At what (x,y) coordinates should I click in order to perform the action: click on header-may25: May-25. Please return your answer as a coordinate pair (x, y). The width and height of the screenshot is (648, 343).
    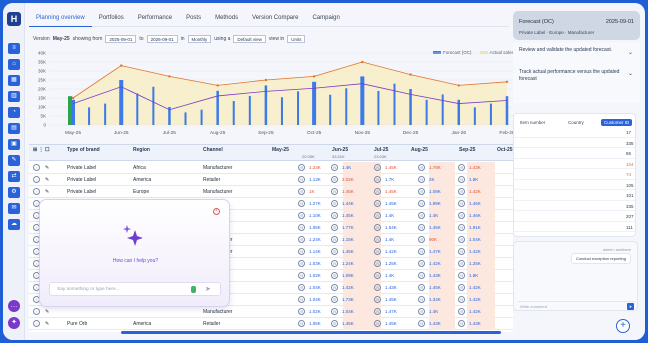
    Looking at the image, I should click on (280, 150).